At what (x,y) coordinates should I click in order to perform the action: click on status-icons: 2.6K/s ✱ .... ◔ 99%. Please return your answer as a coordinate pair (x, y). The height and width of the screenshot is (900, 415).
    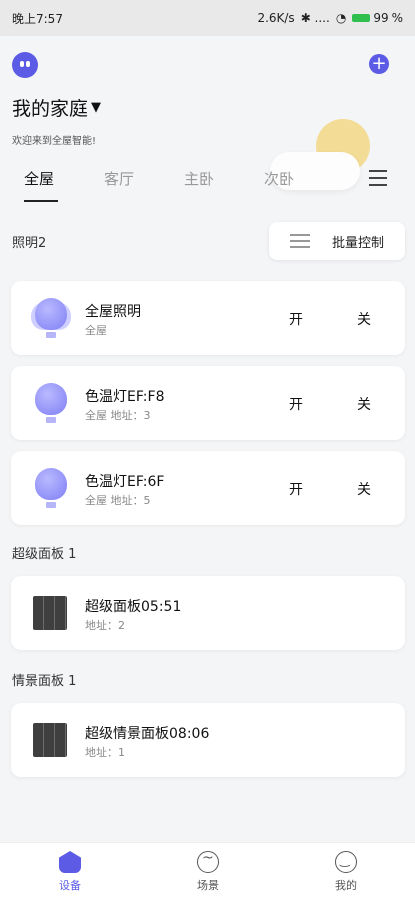
    Looking at the image, I should click on (330, 18).